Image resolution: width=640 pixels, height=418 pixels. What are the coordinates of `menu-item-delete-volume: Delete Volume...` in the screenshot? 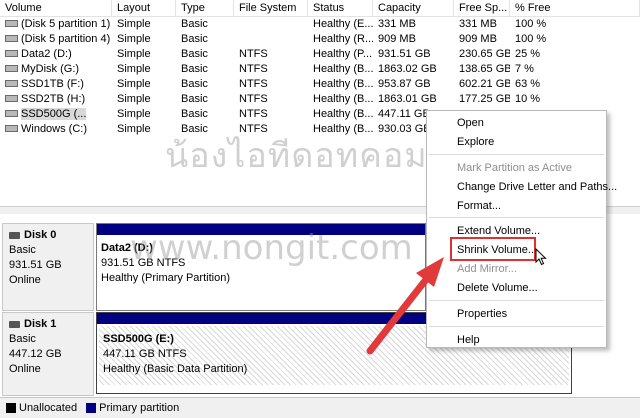 It's located at (497, 288).